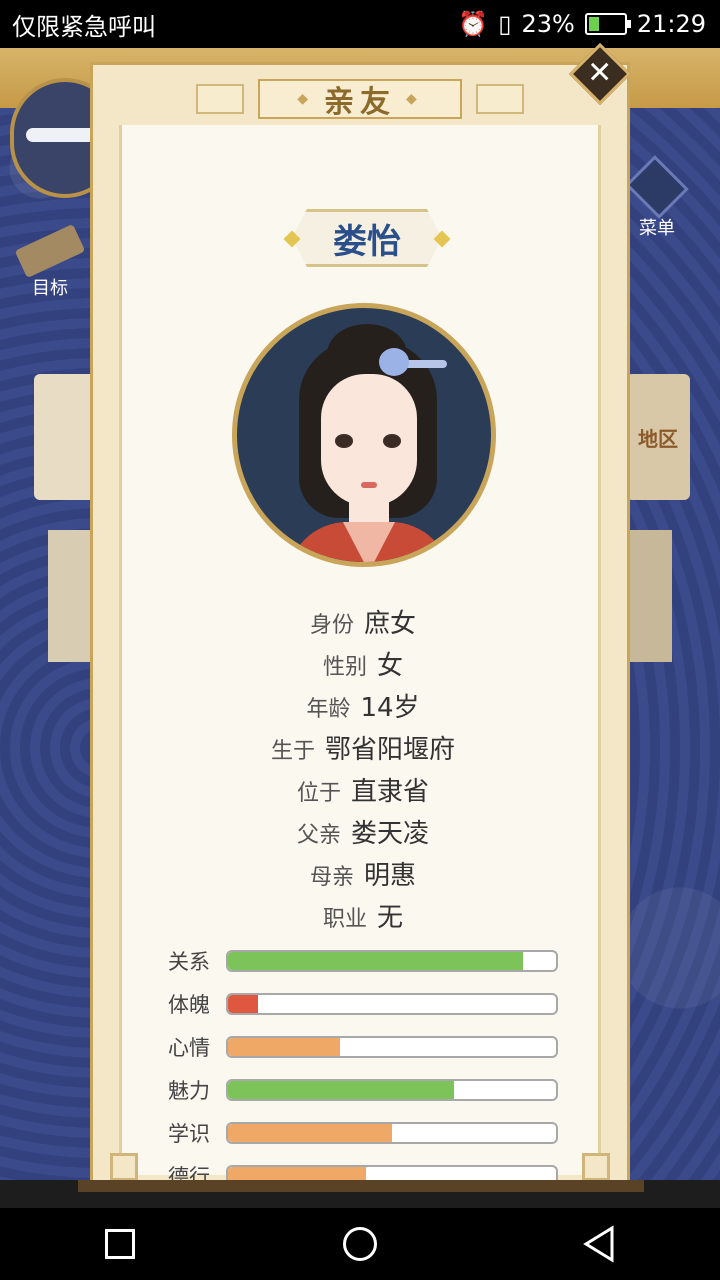 The width and height of the screenshot is (720, 1280). I want to click on info-row: 身份 庶女, so click(363, 624).